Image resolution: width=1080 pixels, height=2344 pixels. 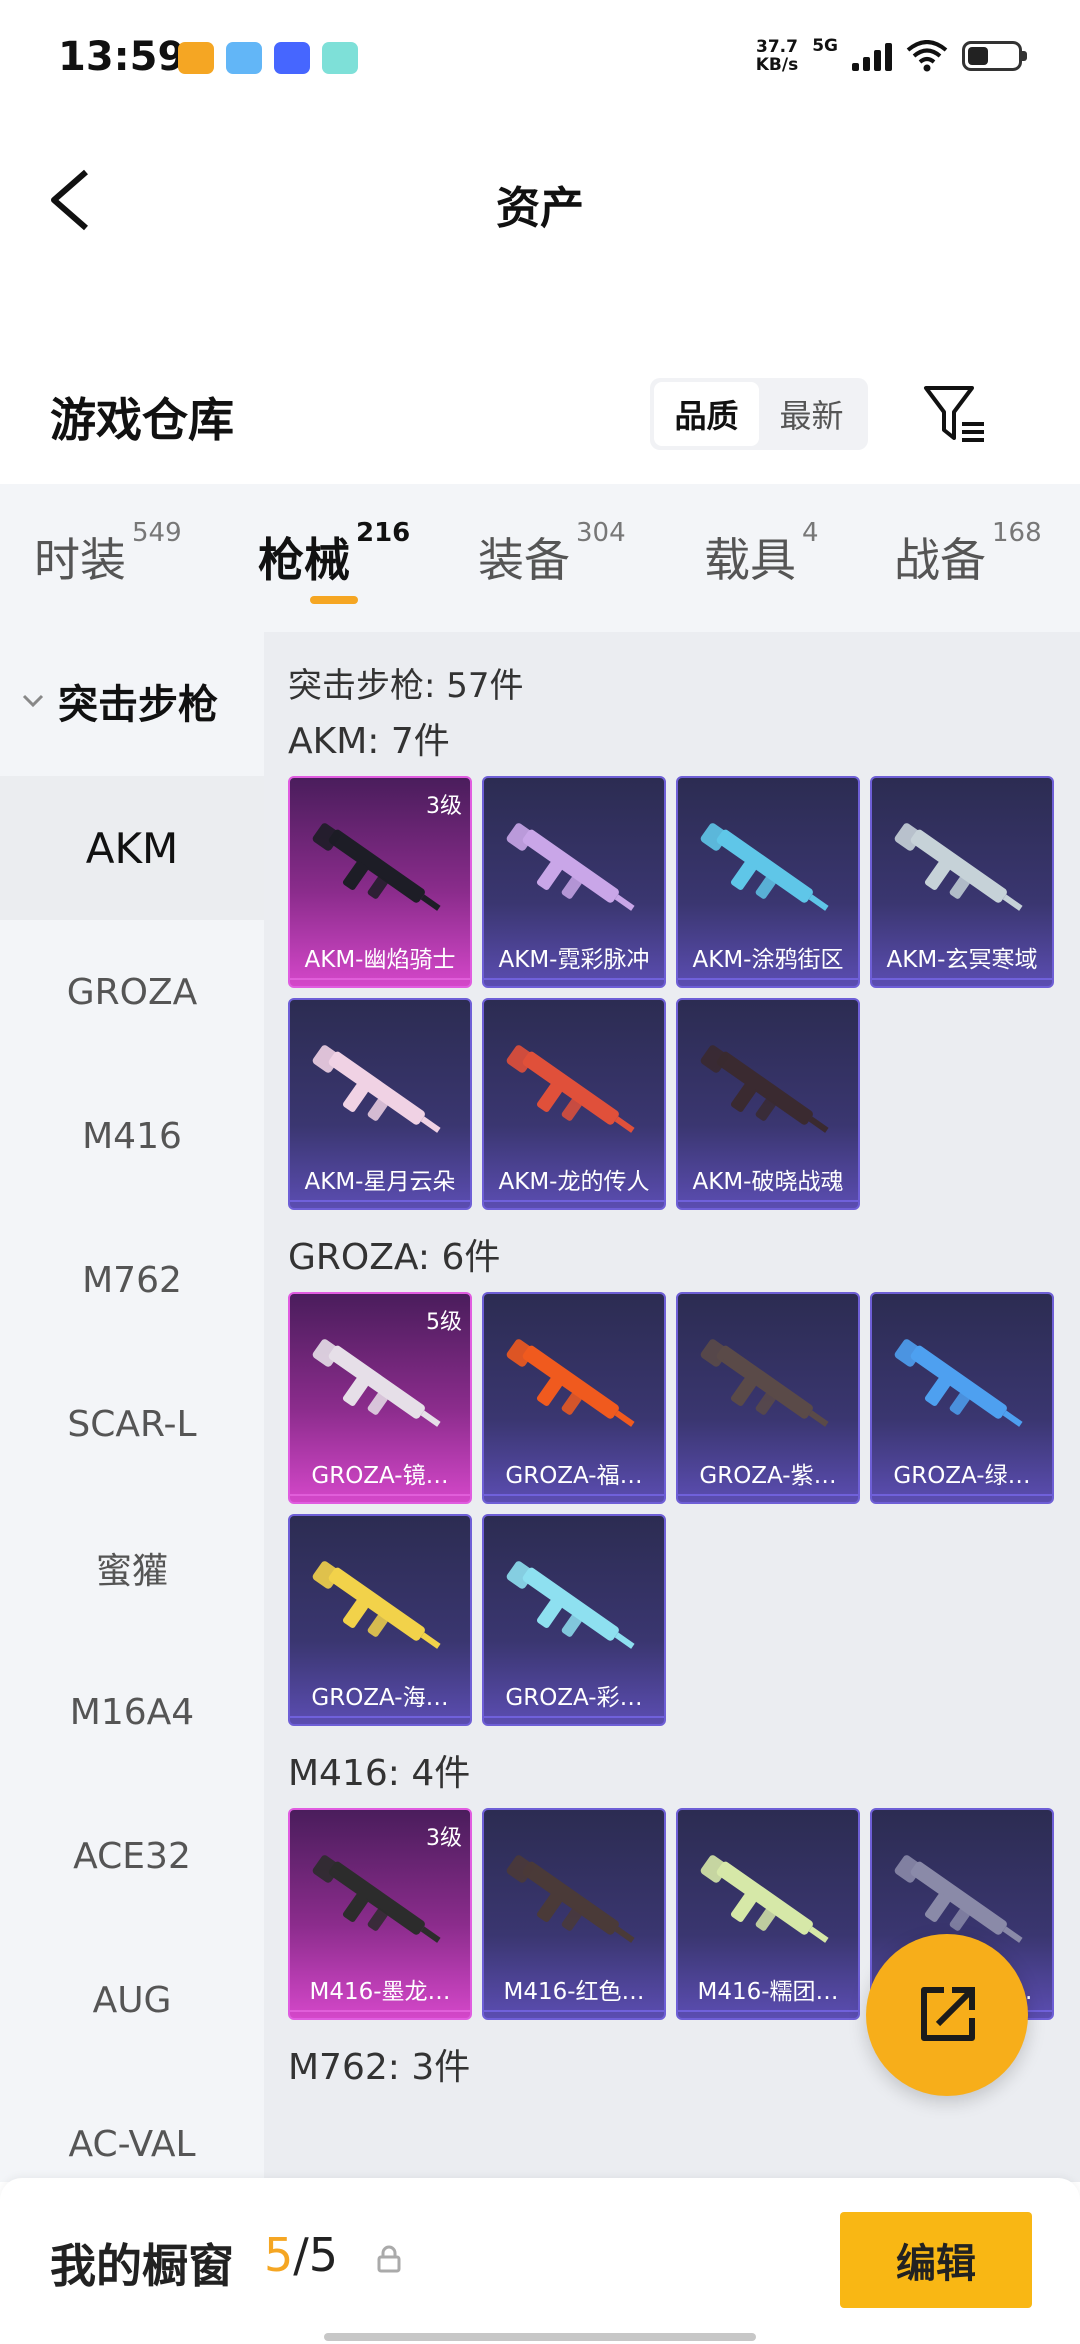 What do you see at coordinates (750, 560) in the screenshot?
I see `tab-label: 载具` at bounding box center [750, 560].